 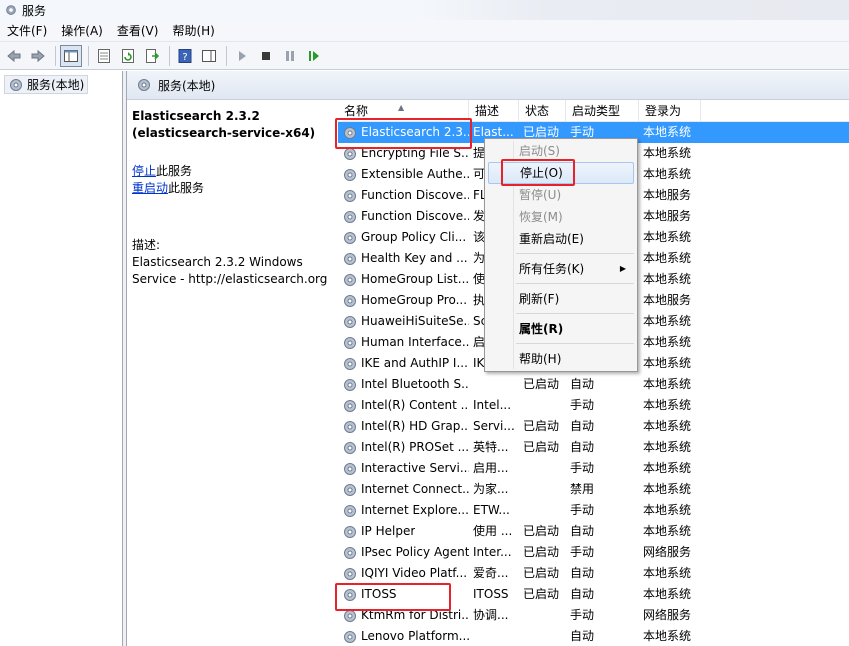 What do you see at coordinates (561, 269) in the screenshot?
I see `menu-item-all-tasks: 所有任务(K) ▶` at bounding box center [561, 269].